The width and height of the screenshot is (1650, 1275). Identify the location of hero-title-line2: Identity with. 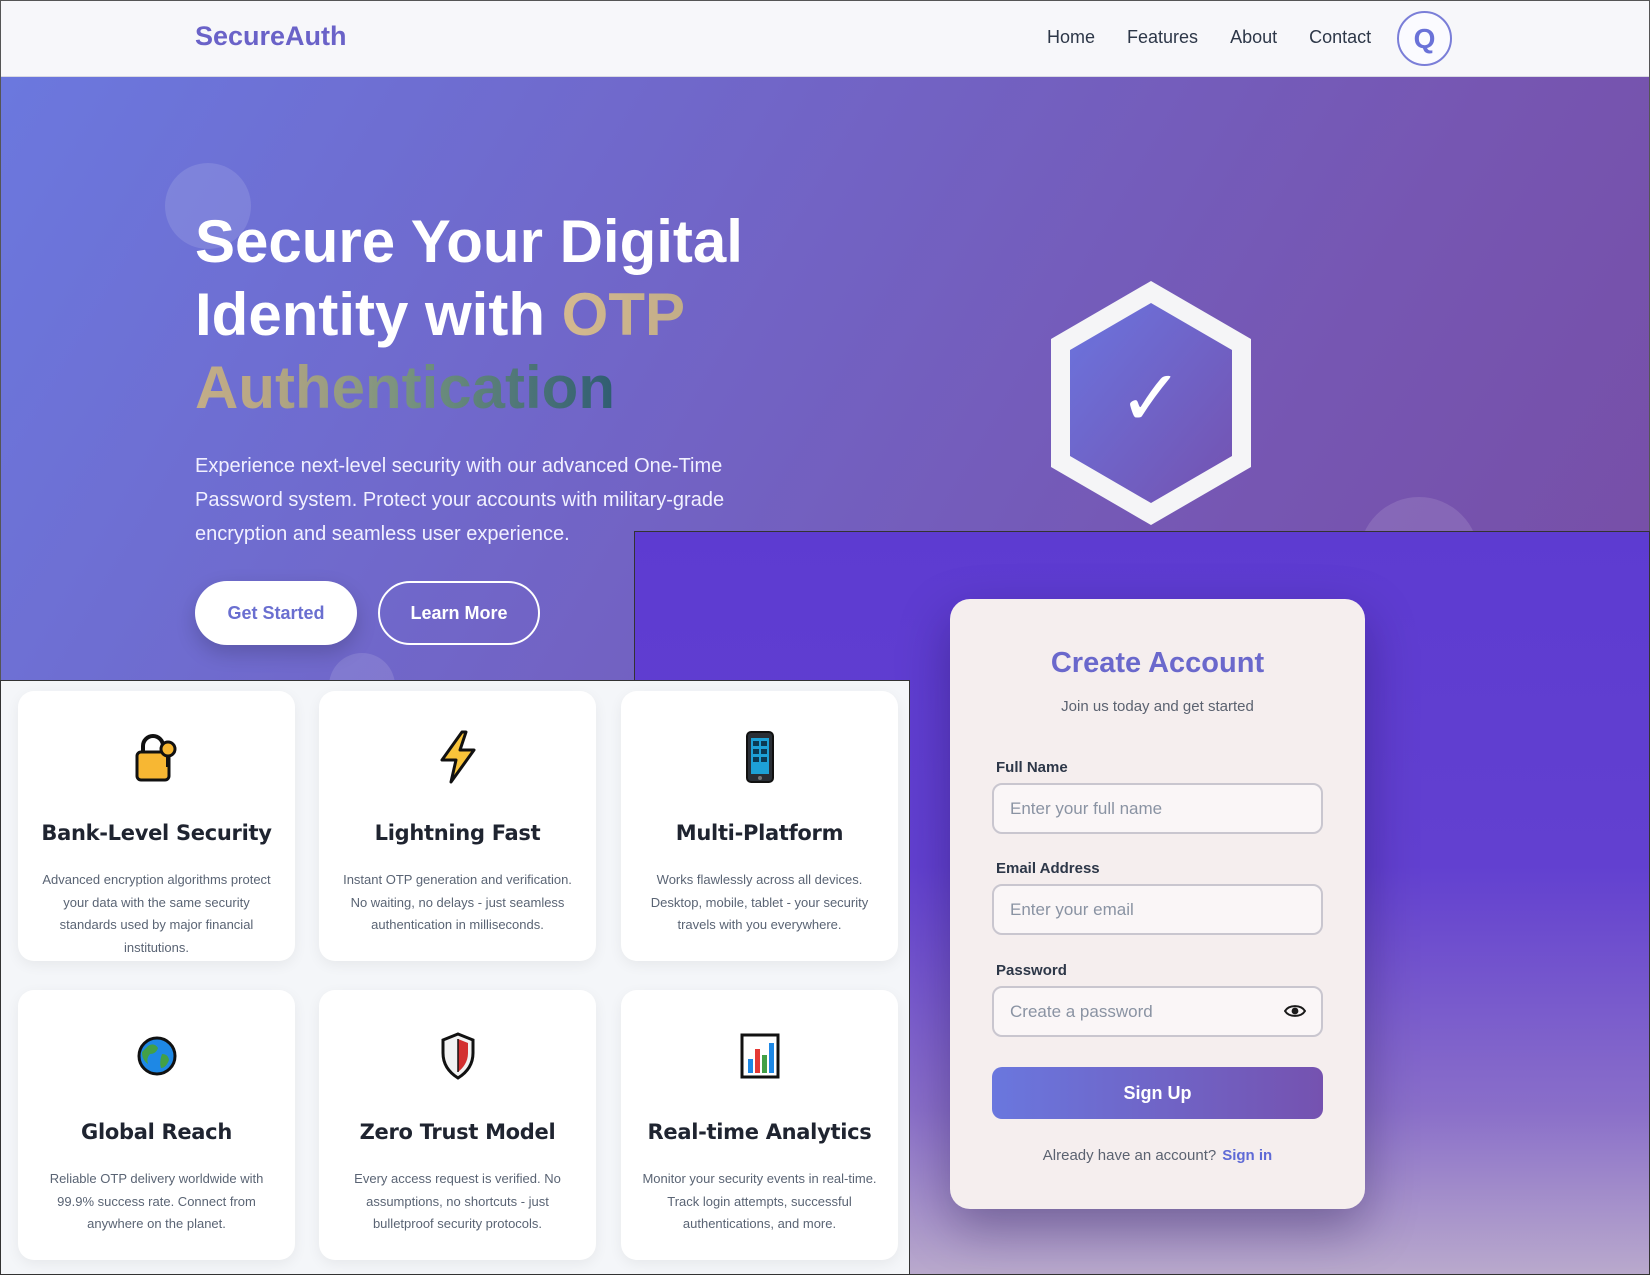
(378, 314).